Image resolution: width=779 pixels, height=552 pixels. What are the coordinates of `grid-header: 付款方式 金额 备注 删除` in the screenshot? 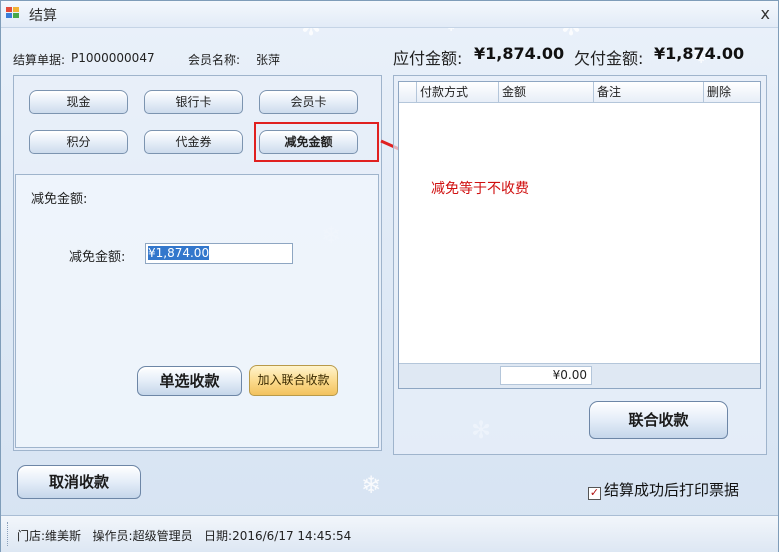 It's located at (579, 92).